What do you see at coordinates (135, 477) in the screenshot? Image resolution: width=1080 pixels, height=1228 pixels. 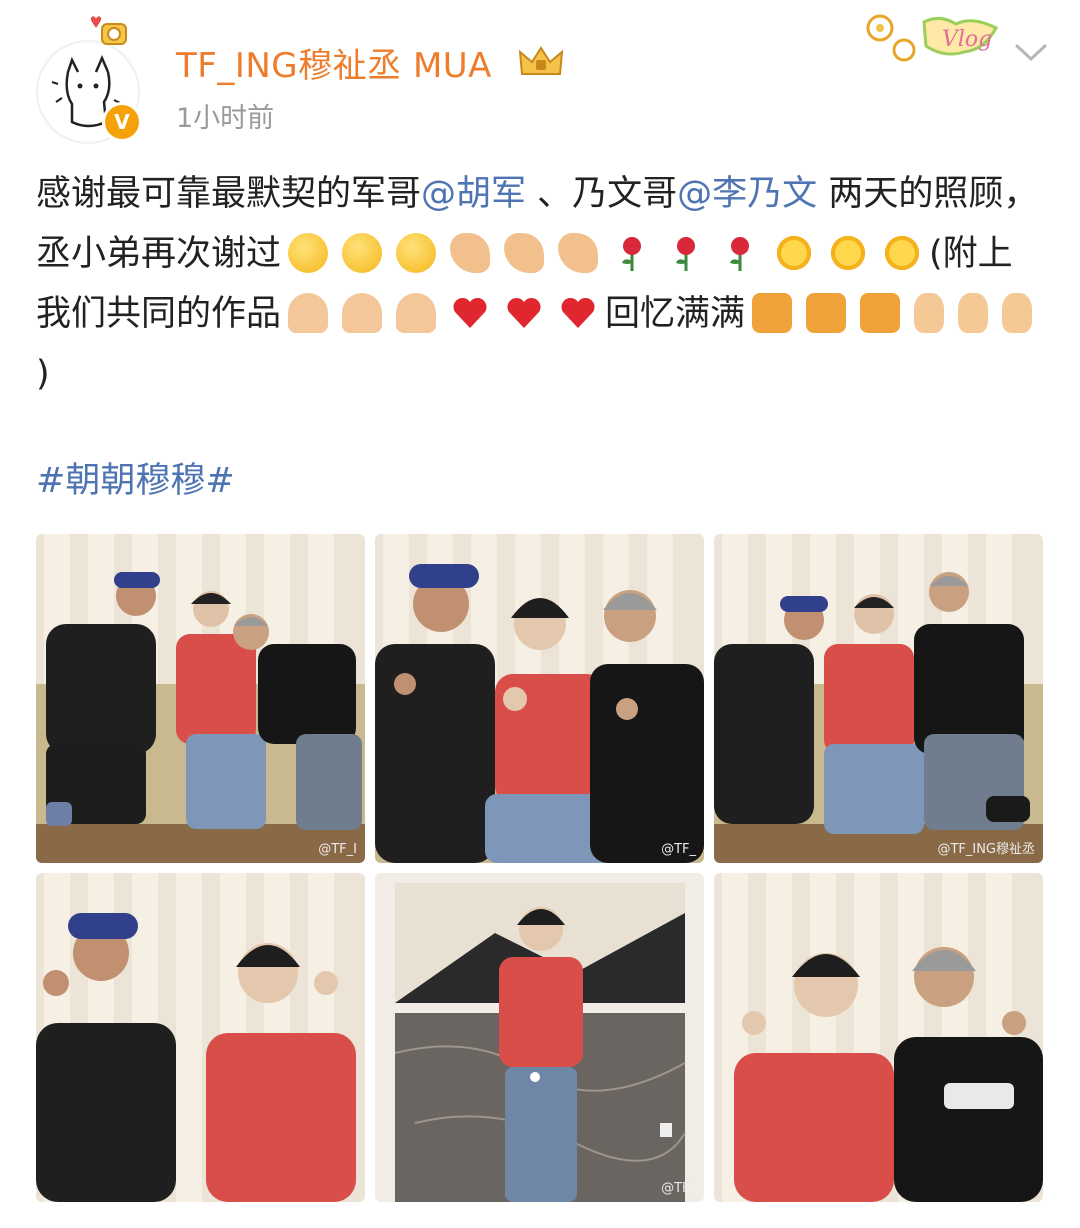 I see `hashtag-link: #朝朝穆穆#` at bounding box center [135, 477].